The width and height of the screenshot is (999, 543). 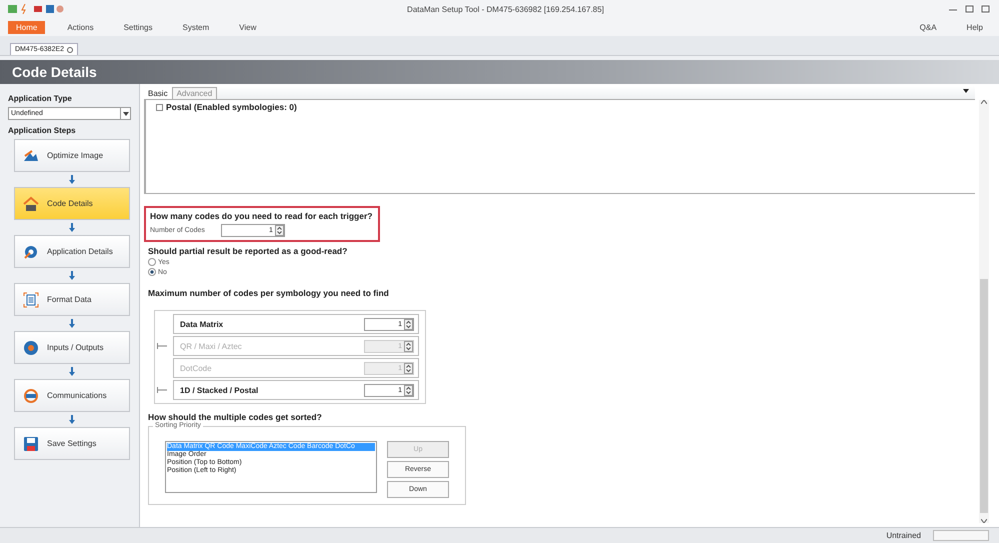 What do you see at coordinates (72, 155) in the screenshot?
I see `step-button: Optimize Image` at bounding box center [72, 155].